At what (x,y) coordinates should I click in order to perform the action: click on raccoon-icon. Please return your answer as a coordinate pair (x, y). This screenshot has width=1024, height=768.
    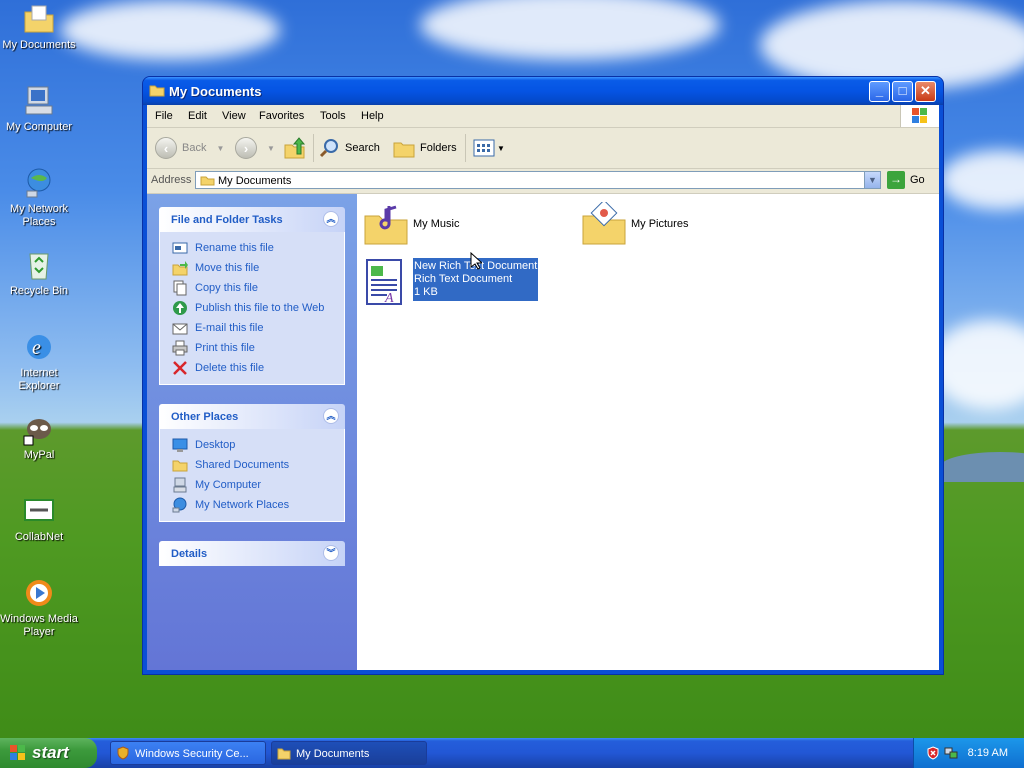
    Looking at the image, I should click on (39, 429).